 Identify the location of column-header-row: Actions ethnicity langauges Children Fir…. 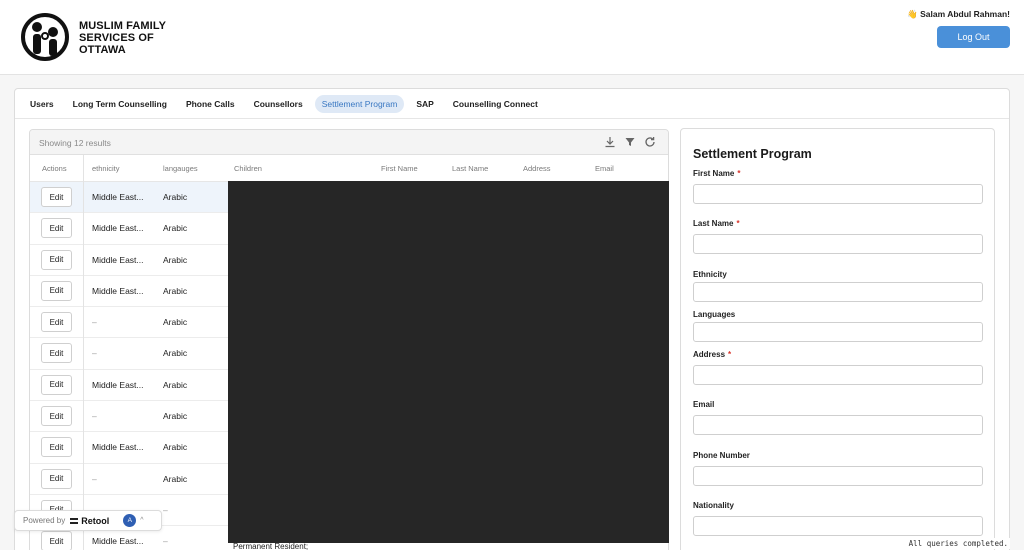
(349, 168).